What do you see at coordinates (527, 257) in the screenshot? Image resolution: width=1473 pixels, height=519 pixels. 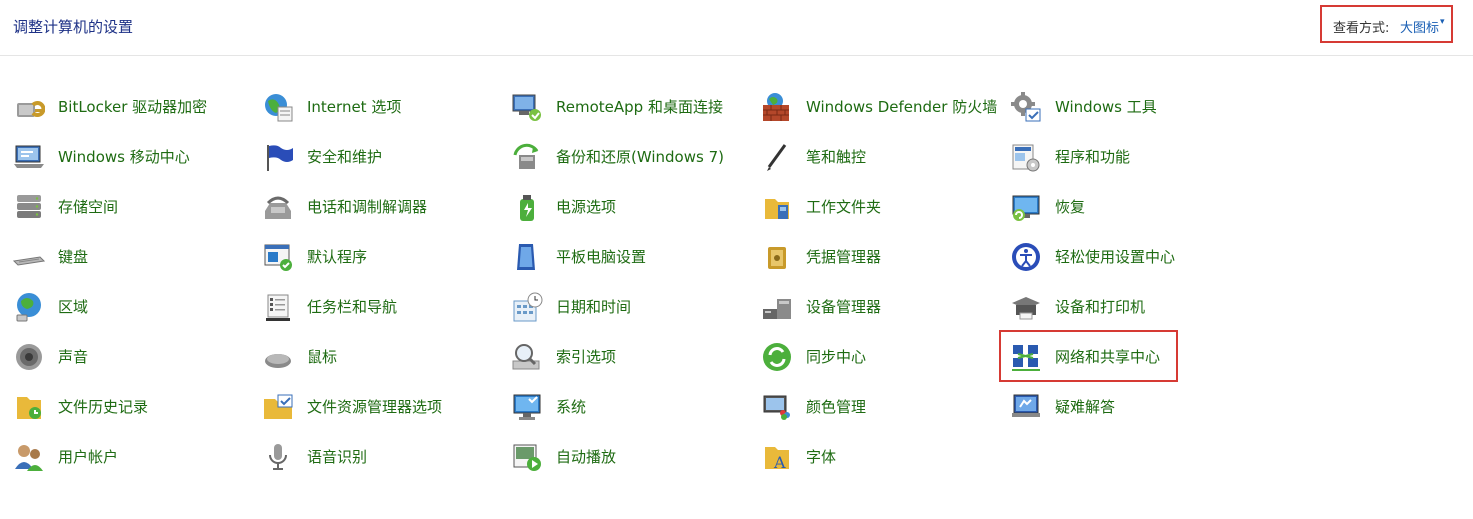 I see `tablet-settings-icon` at bounding box center [527, 257].